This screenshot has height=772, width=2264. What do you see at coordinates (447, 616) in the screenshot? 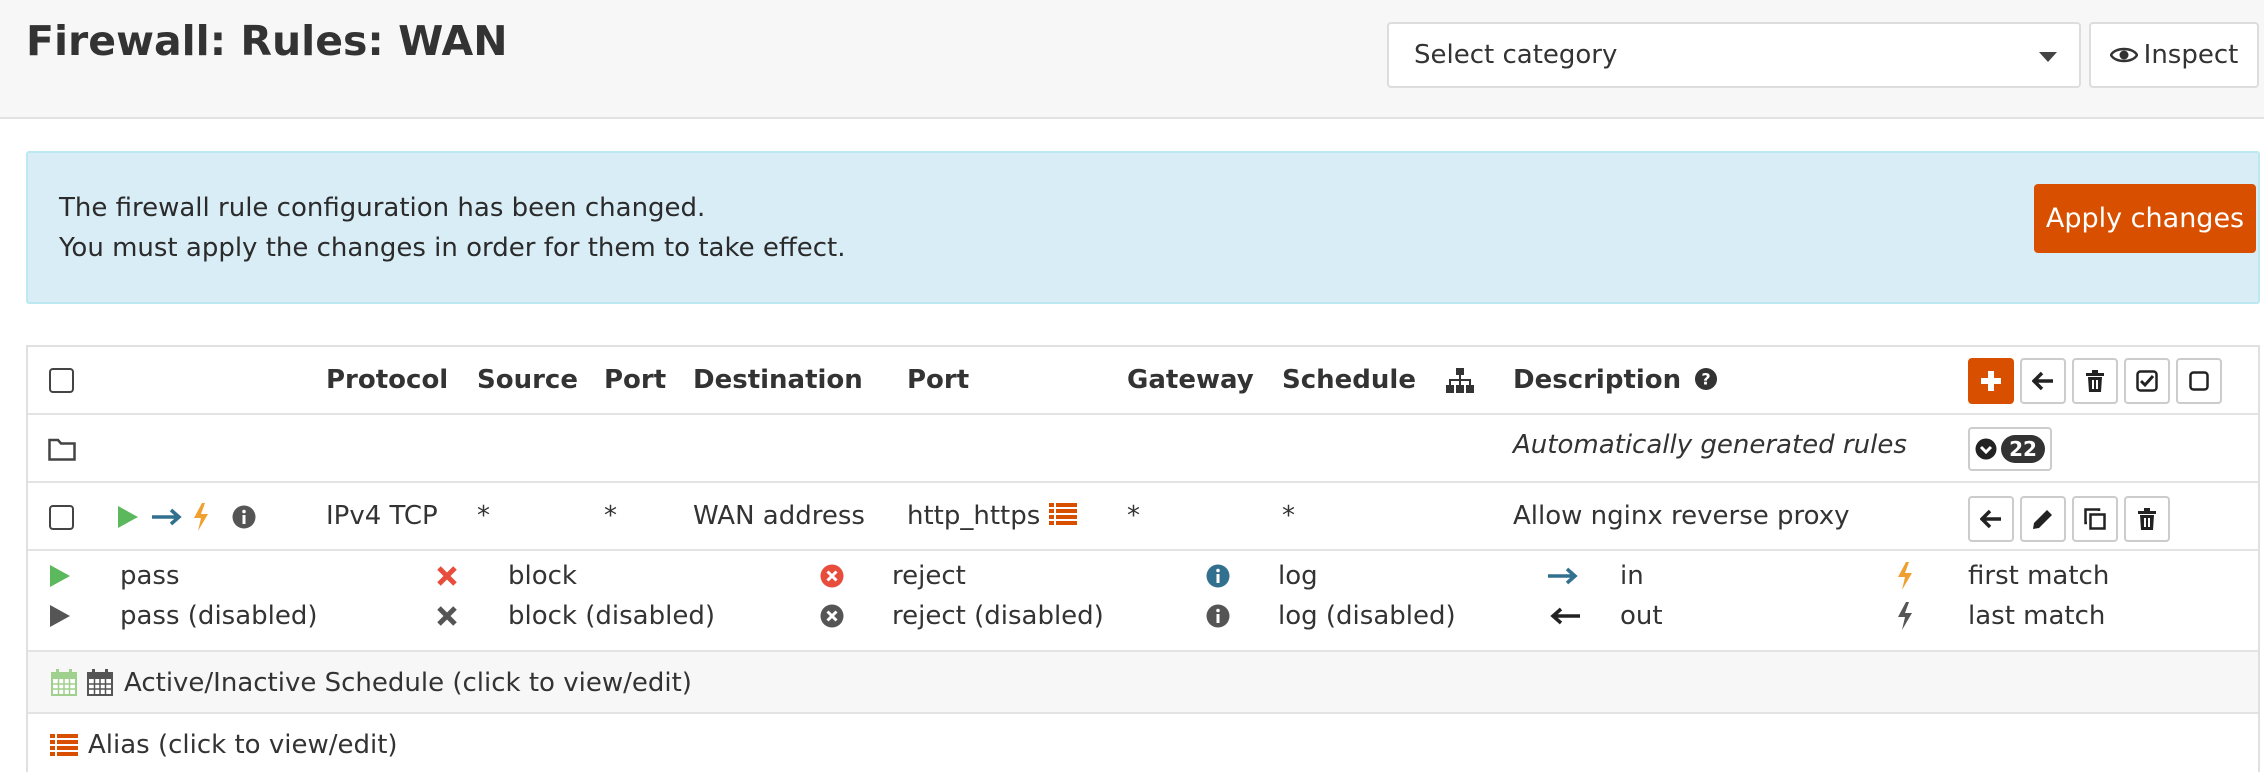
I see `block-disabled-icon` at bounding box center [447, 616].